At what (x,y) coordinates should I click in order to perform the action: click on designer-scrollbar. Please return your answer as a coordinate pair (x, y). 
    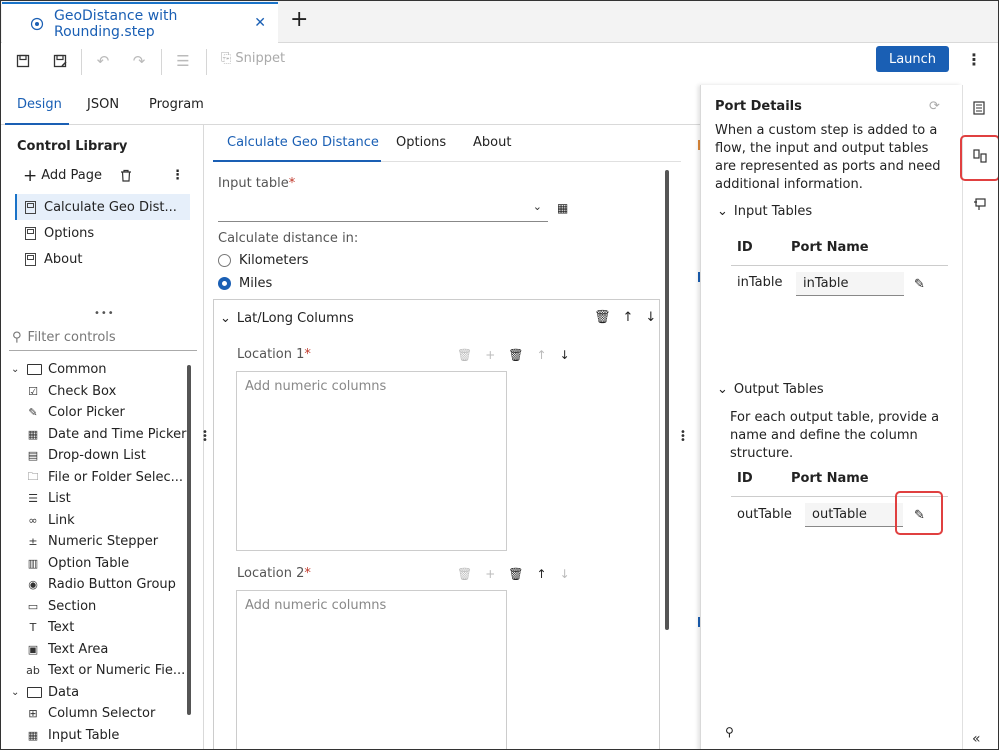
    Looking at the image, I should click on (667, 400).